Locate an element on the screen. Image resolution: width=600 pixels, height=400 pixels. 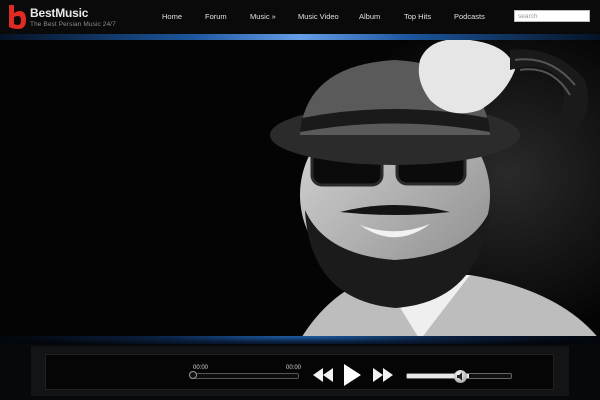
seek-bar is located at coordinates (244, 376).